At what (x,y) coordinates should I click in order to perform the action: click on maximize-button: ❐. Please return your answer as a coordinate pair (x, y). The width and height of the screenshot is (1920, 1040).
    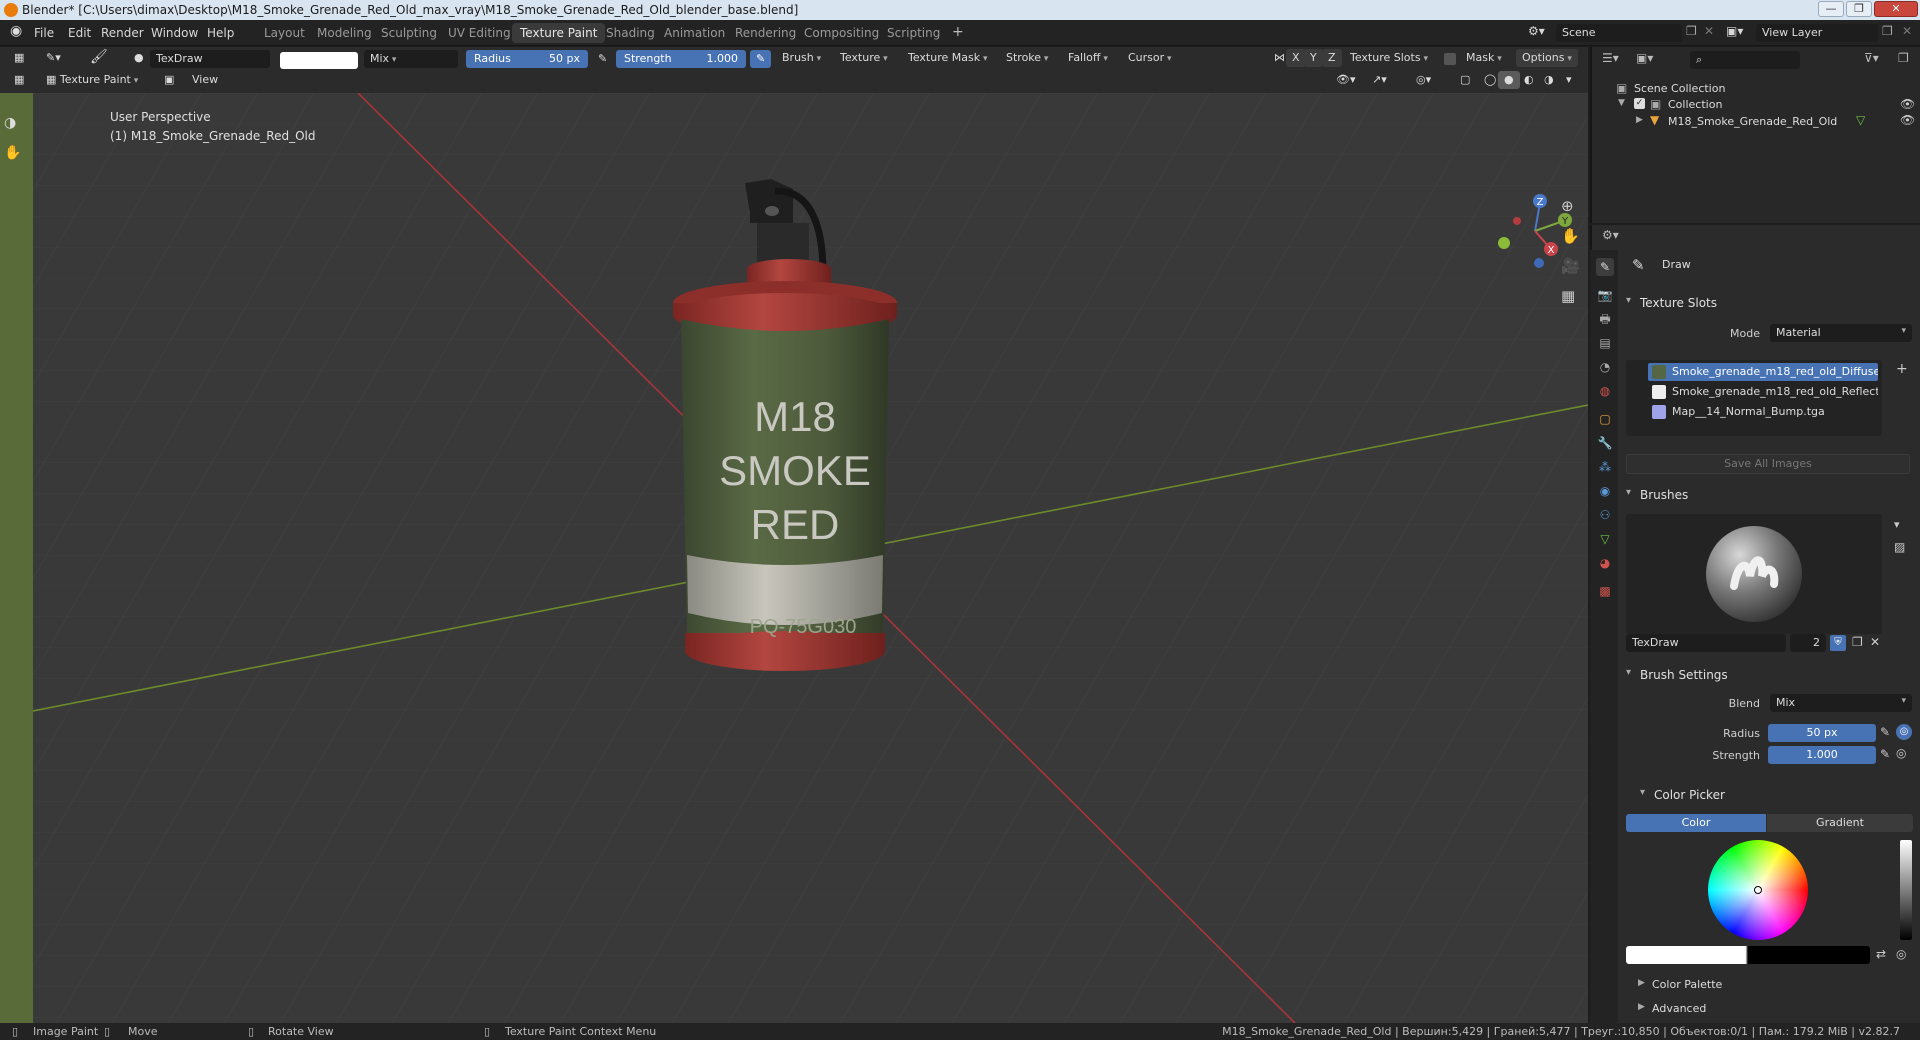
    Looking at the image, I should click on (1859, 9).